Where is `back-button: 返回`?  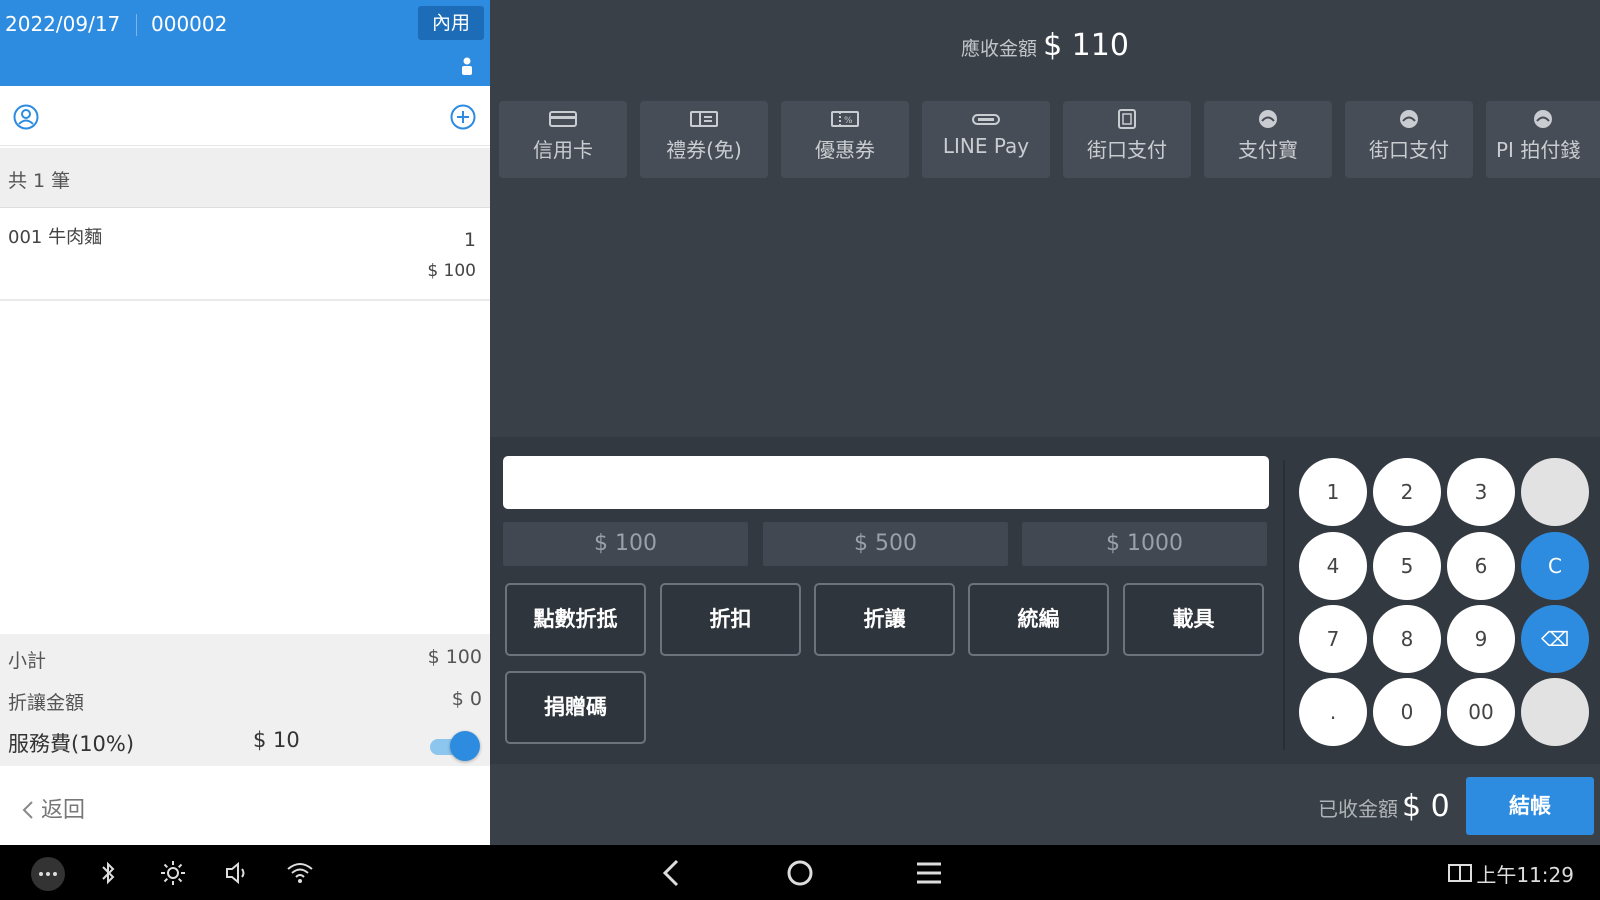
back-button: 返回 is located at coordinates (53, 808).